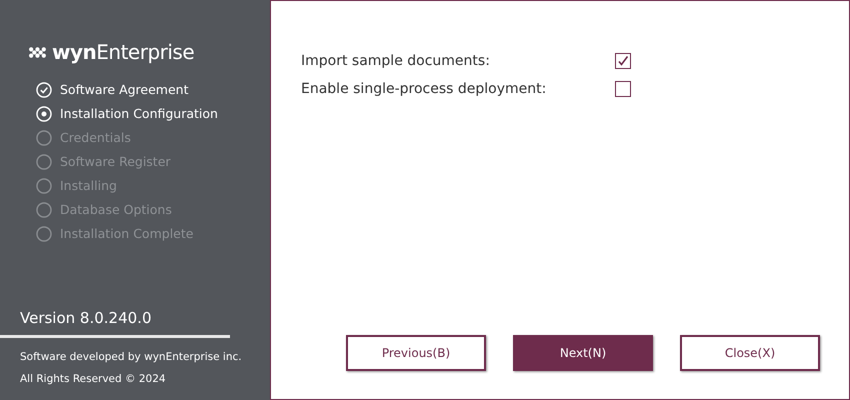 The width and height of the screenshot is (850, 400). Describe the element at coordinates (88, 185) in the screenshot. I see `step-label: Installing` at that location.